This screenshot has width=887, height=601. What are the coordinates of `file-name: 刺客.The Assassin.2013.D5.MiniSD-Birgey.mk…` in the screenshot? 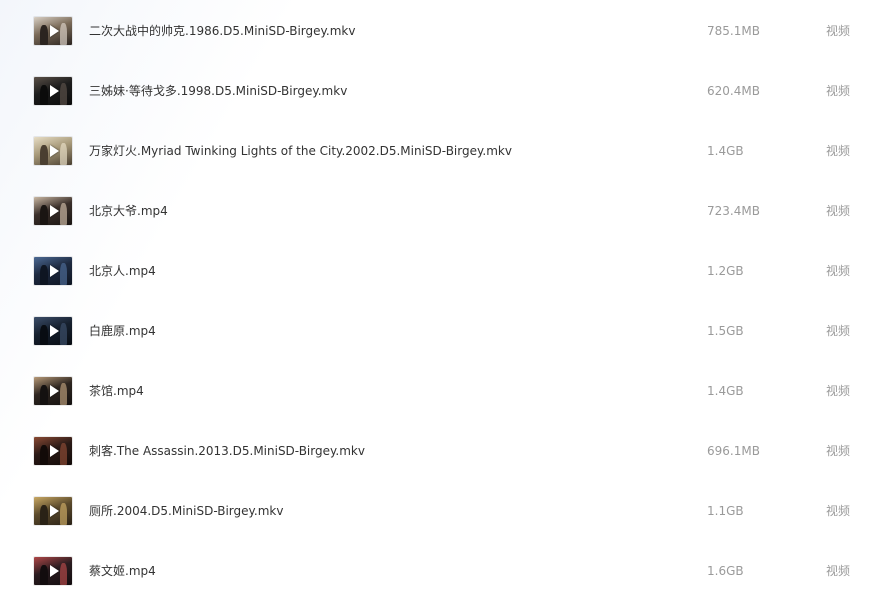 It's located at (227, 451).